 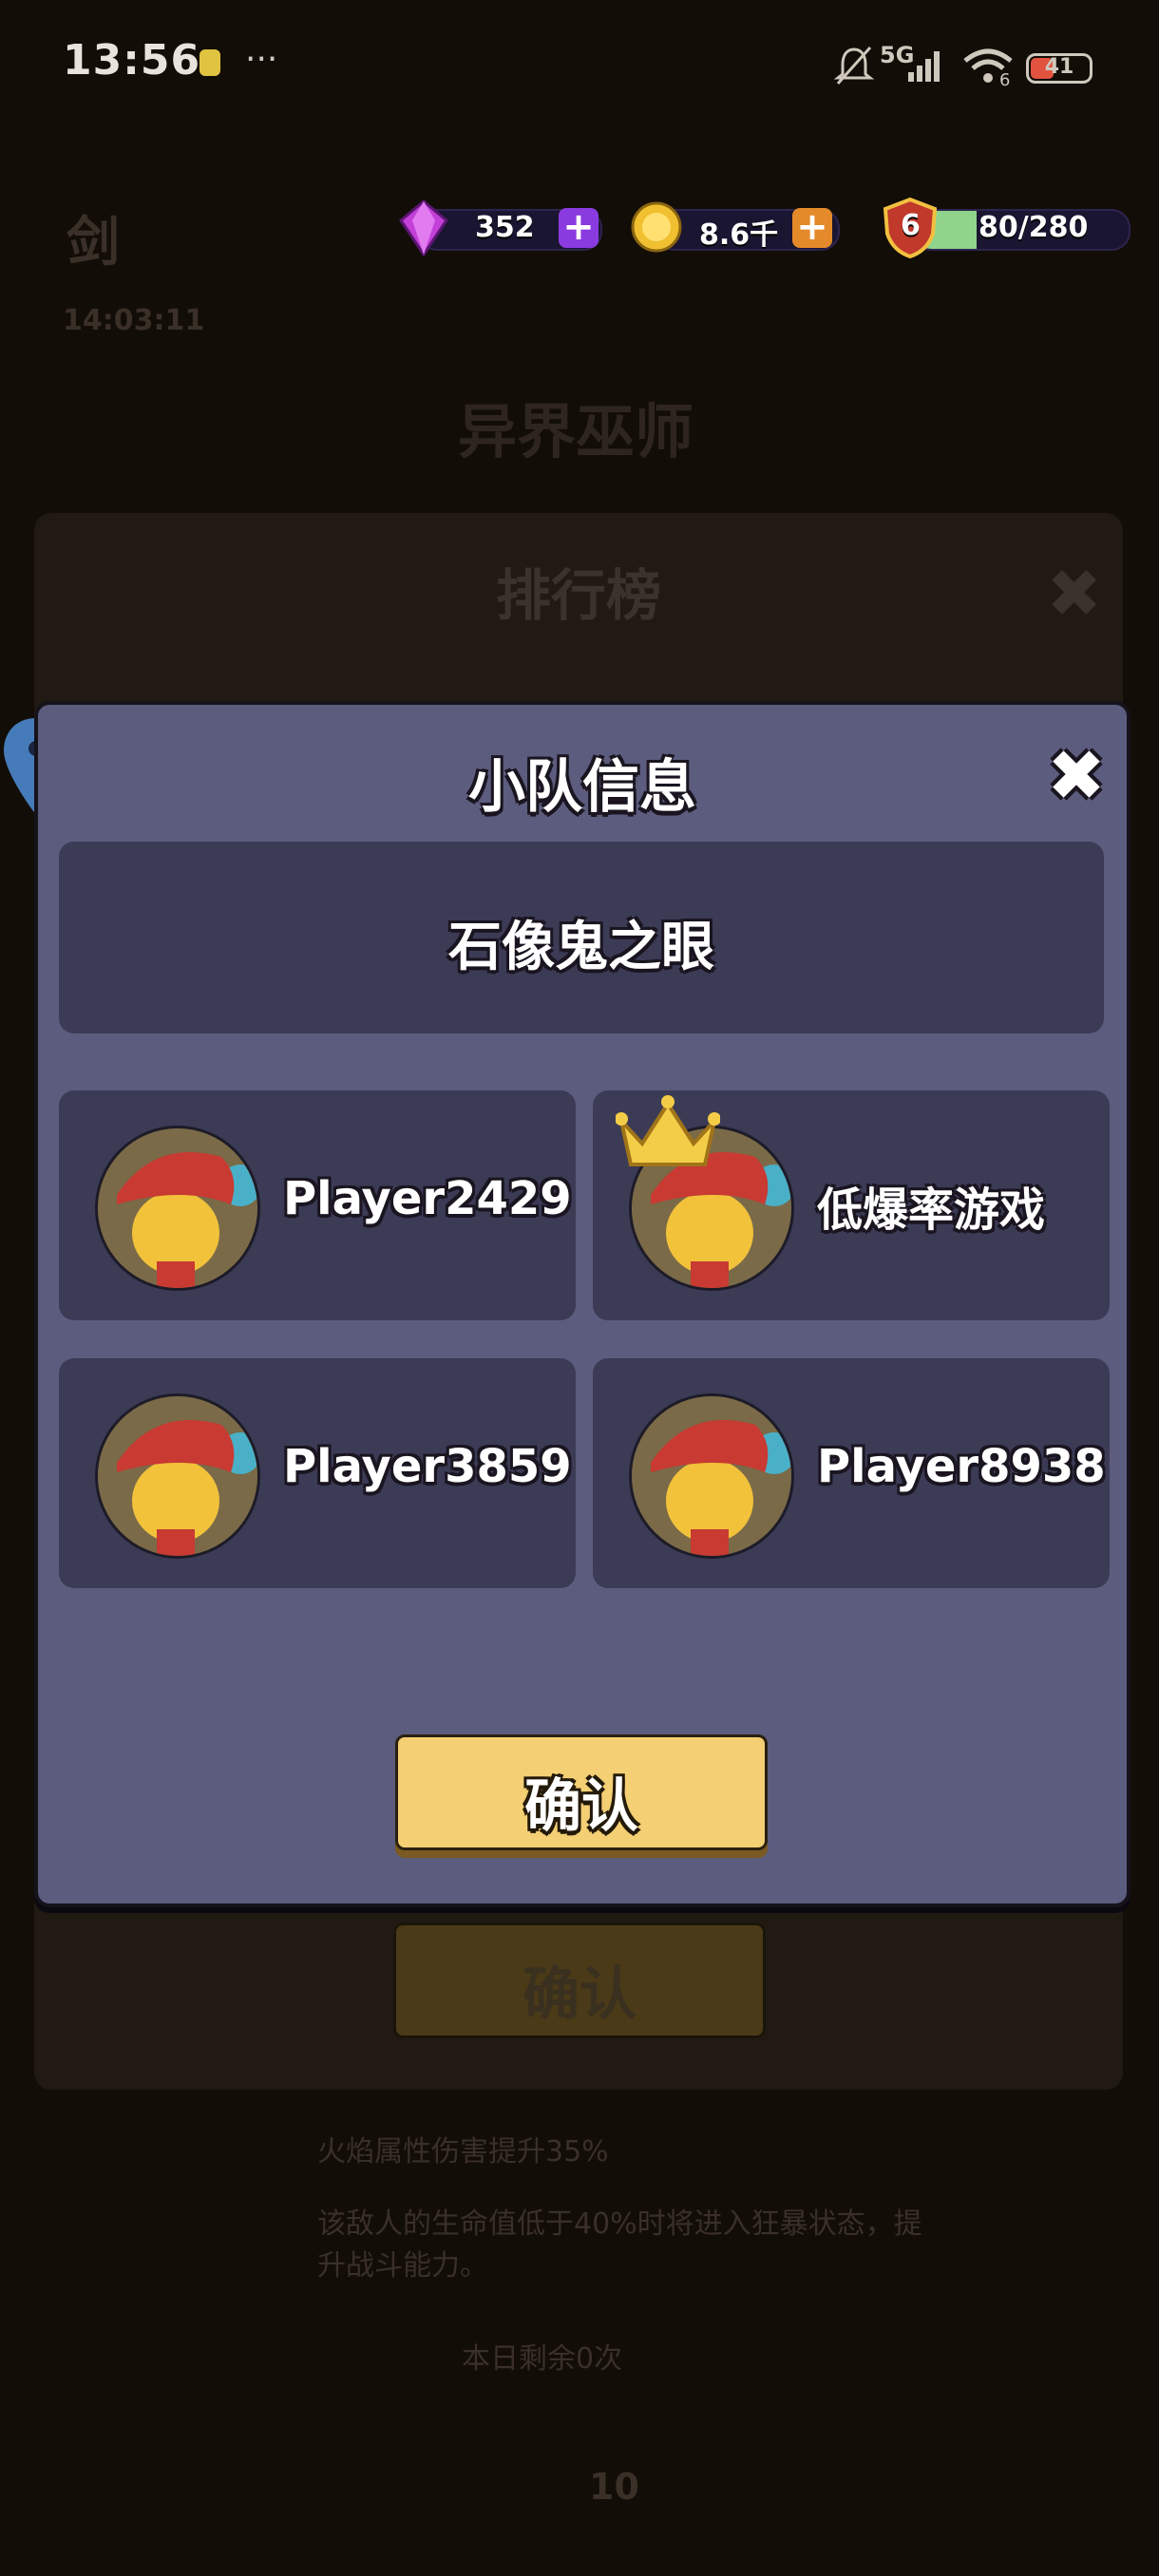 I want to click on gem-icon, so click(x=423, y=228).